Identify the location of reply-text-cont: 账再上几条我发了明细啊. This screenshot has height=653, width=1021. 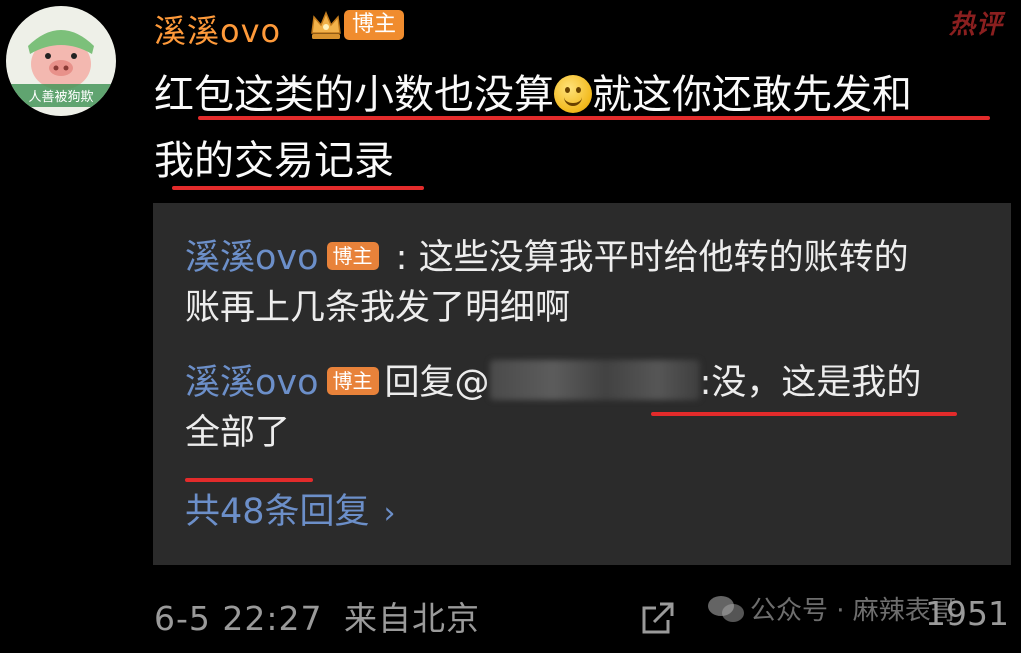
(378, 308).